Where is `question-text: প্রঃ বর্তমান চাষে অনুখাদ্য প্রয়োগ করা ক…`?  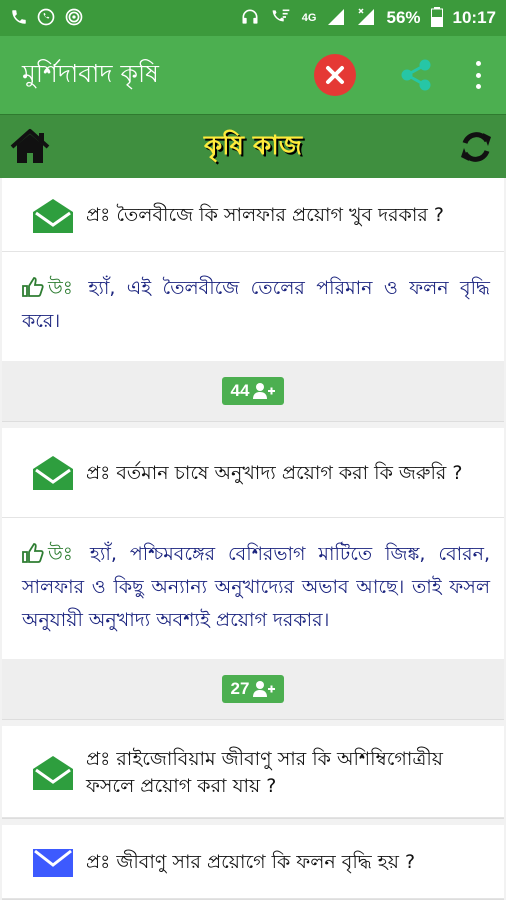
question-text: প্রঃ বর্তমান চাষে অনুখাদ্য প্রয়োগ করা ক… is located at coordinates (274, 472).